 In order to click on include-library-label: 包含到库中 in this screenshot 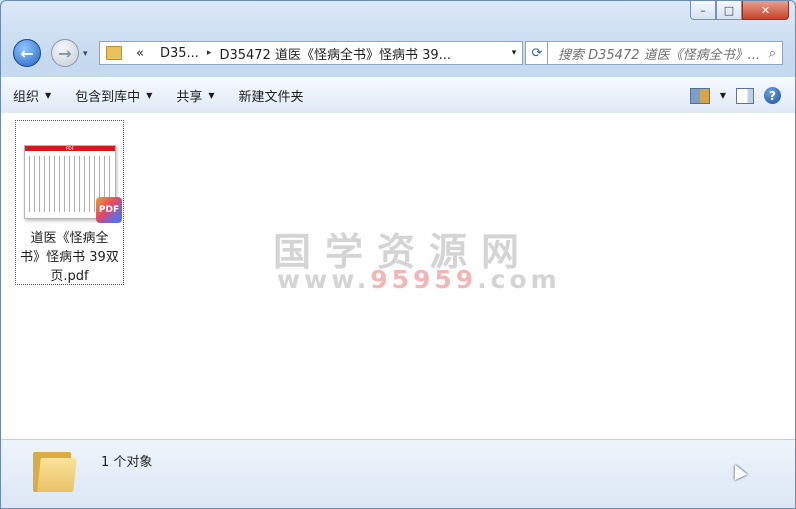, I will do `click(108, 97)`.